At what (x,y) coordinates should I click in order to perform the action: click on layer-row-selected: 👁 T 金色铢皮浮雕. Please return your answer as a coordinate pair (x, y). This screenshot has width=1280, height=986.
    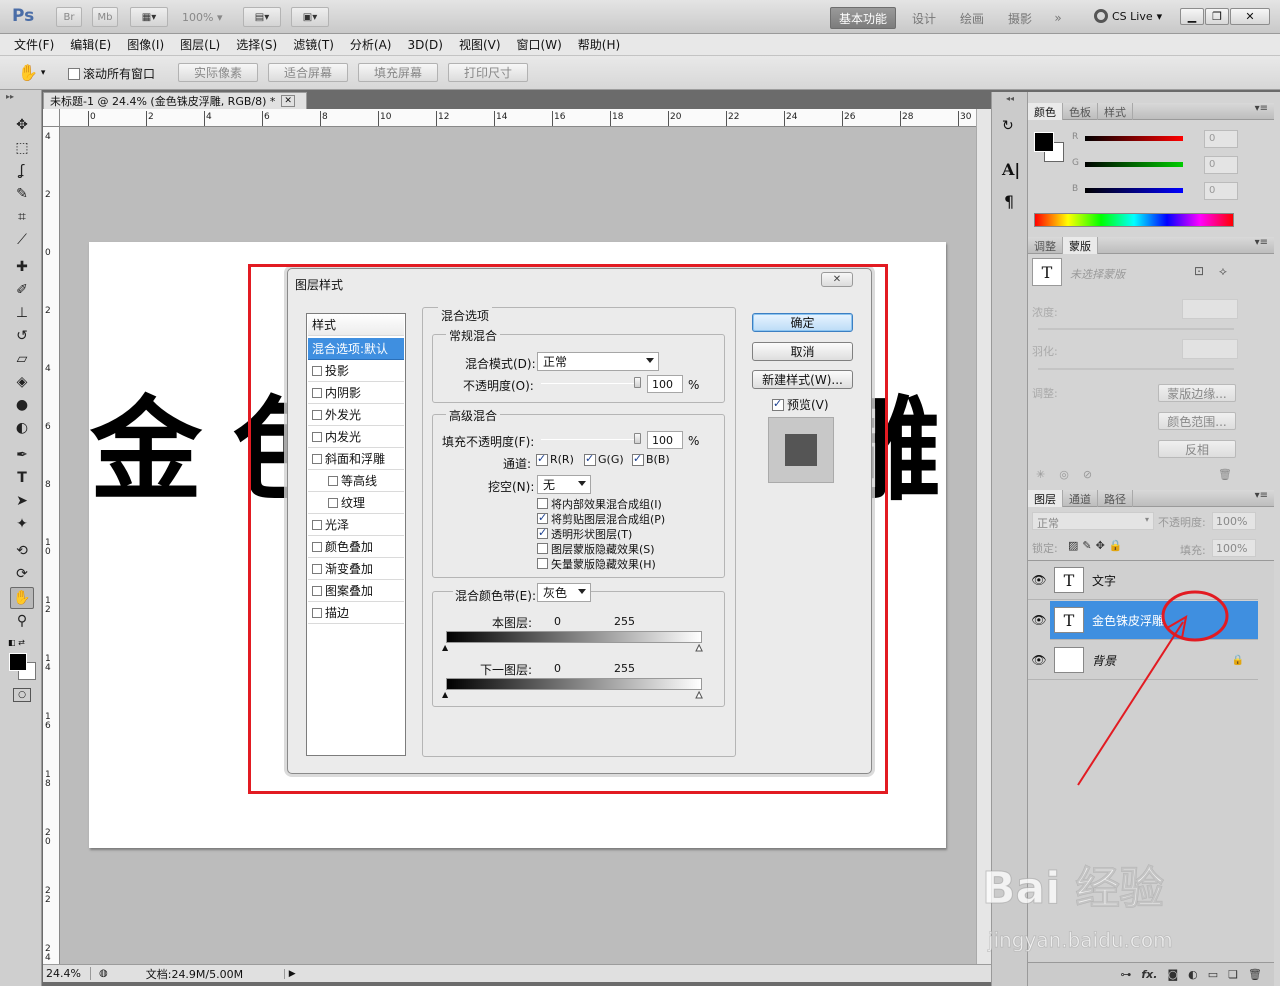
    Looking at the image, I should click on (1143, 620).